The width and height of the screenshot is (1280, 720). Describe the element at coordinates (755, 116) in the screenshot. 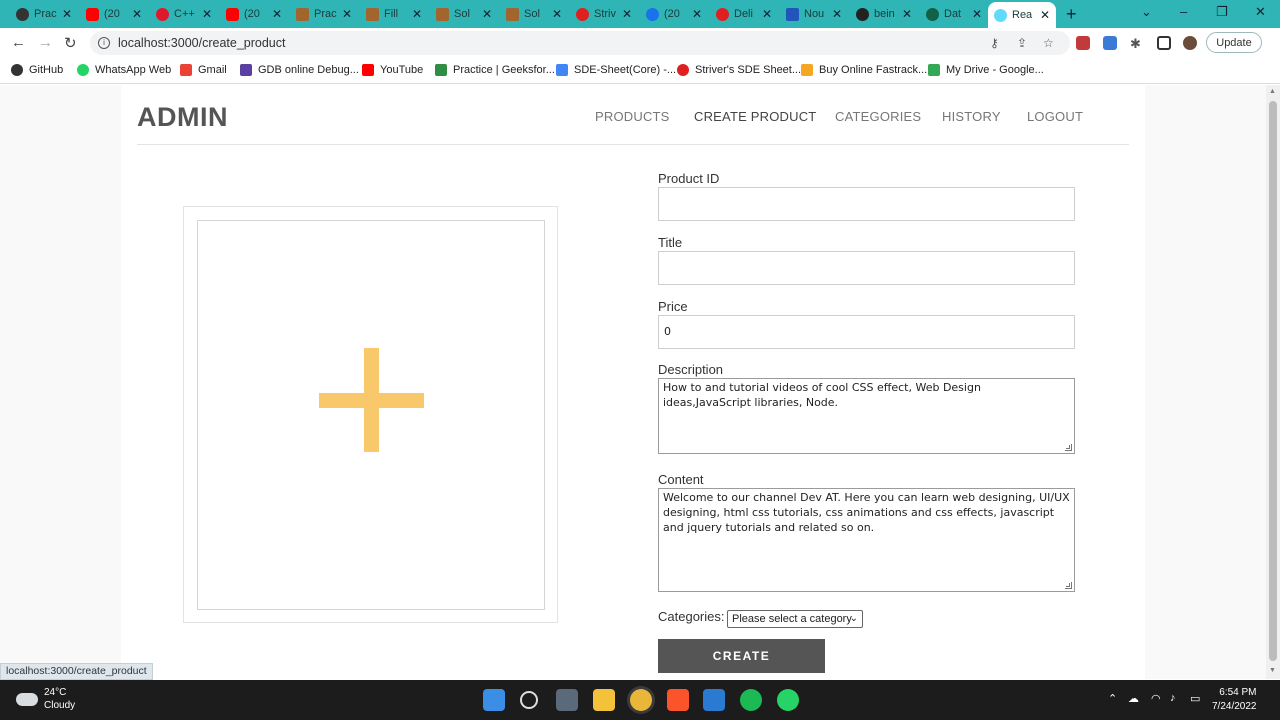

I see `nav-create-product: CREATE PRODUCT` at that location.